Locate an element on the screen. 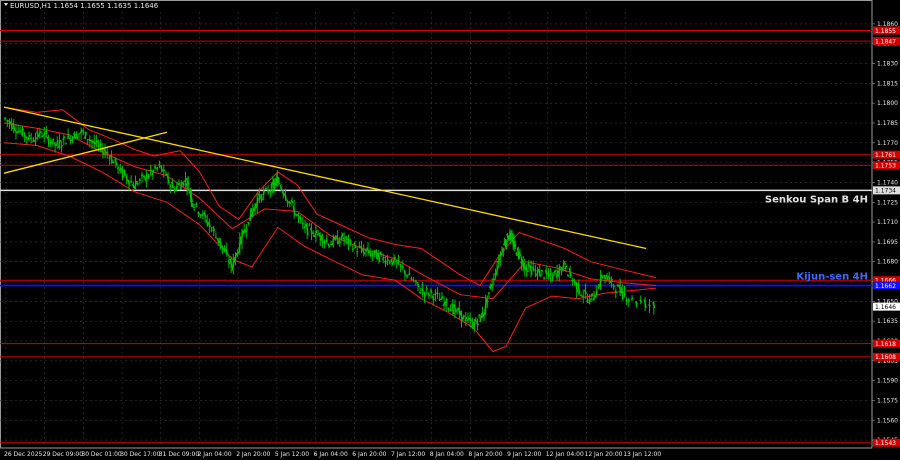 This screenshot has height=460, width=900. time-tick-label: 8 Jan 04:00 is located at coordinates (447, 454).